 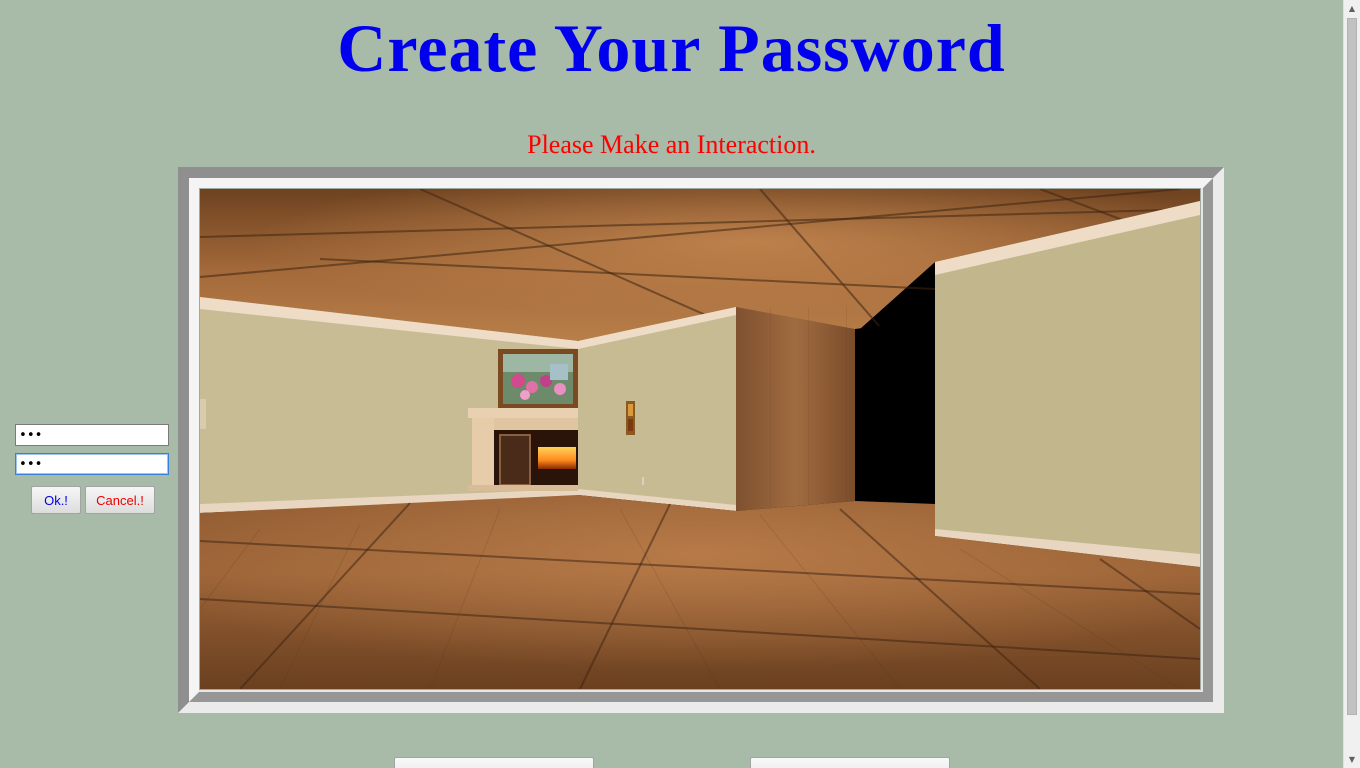 I want to click on ok-button: Ok.!, so click(x=56, y=500).